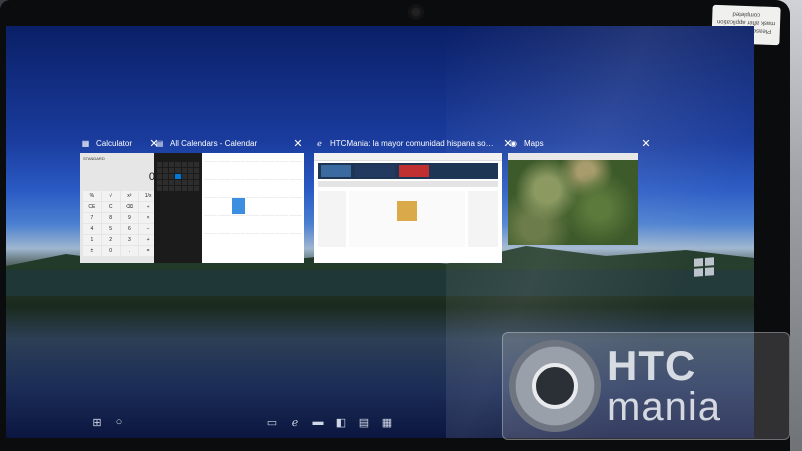 Image resolution: width=802 pixels, height=451 pixels. I want to click on calculator-key: 9, so click(129, 218).